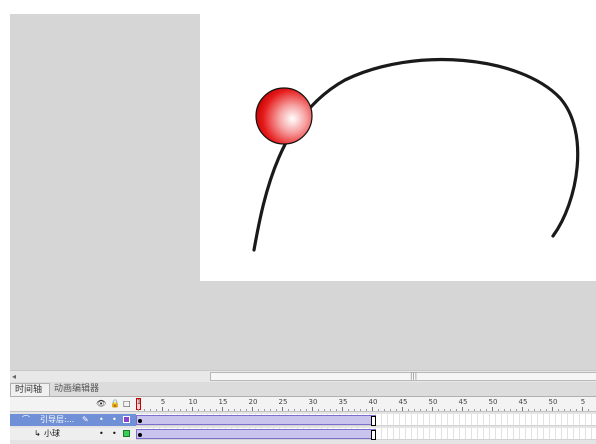  I want to click on guide-layer-icon: ⌒, so click(26, 419).